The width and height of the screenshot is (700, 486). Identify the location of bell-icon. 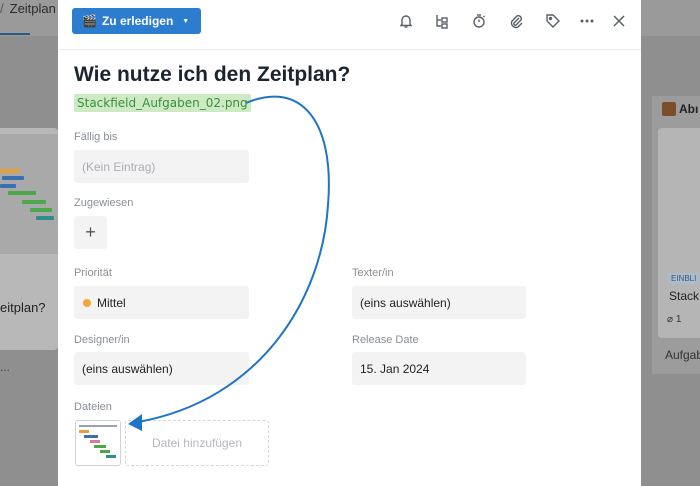
(406, 21).